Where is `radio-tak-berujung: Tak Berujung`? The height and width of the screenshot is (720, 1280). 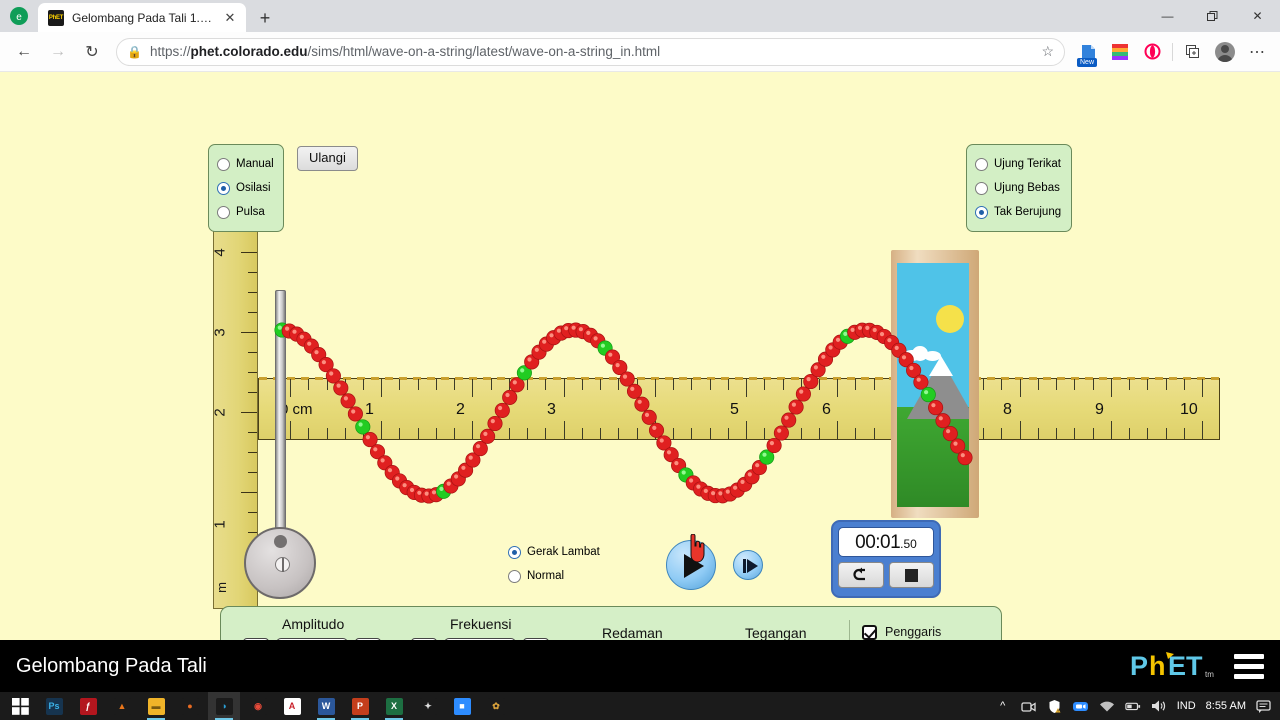
radio-tak-berujung: Tak Berujung is located at coordinates (1018, 212).